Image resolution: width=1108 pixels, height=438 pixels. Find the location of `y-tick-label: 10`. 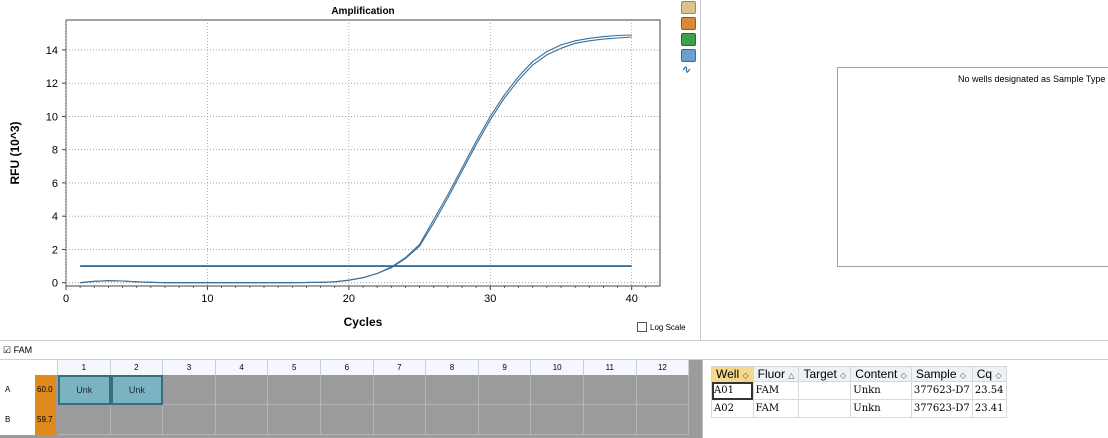

y-tick-label: 10 is located at coordinates (52, 117).